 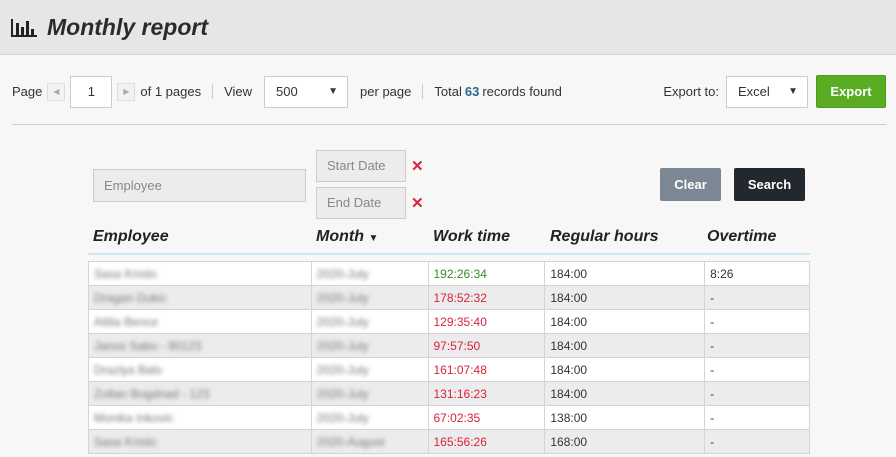 I want to click on clear-end-date-icon: ✕, so click(x=417, y=203).